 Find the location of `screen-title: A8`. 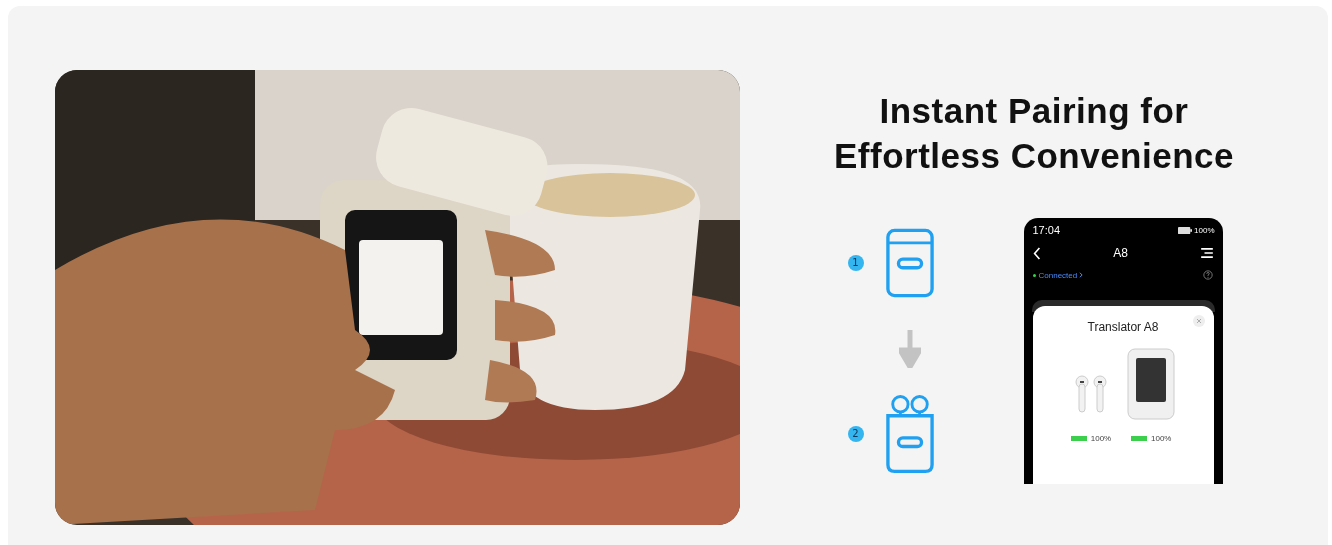

screen-title: A8 is located at coordinates (1120, 253).